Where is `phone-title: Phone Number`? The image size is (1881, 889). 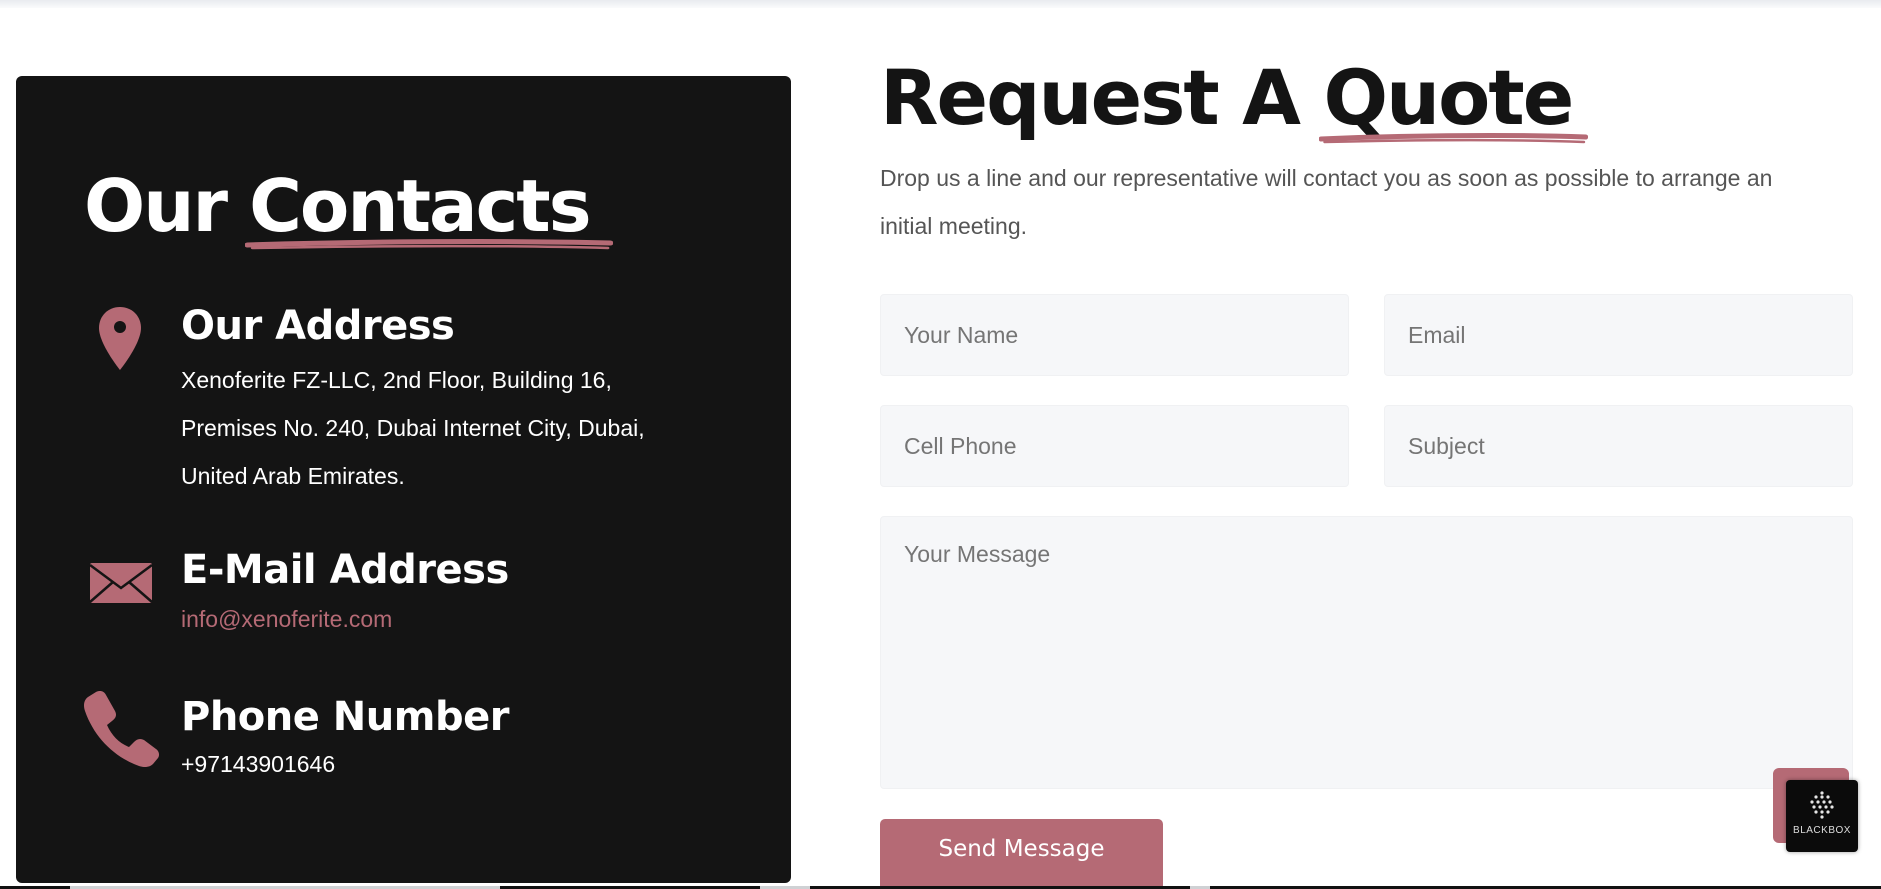
phone-title: Phone Number is located at coordinates (345, 717).